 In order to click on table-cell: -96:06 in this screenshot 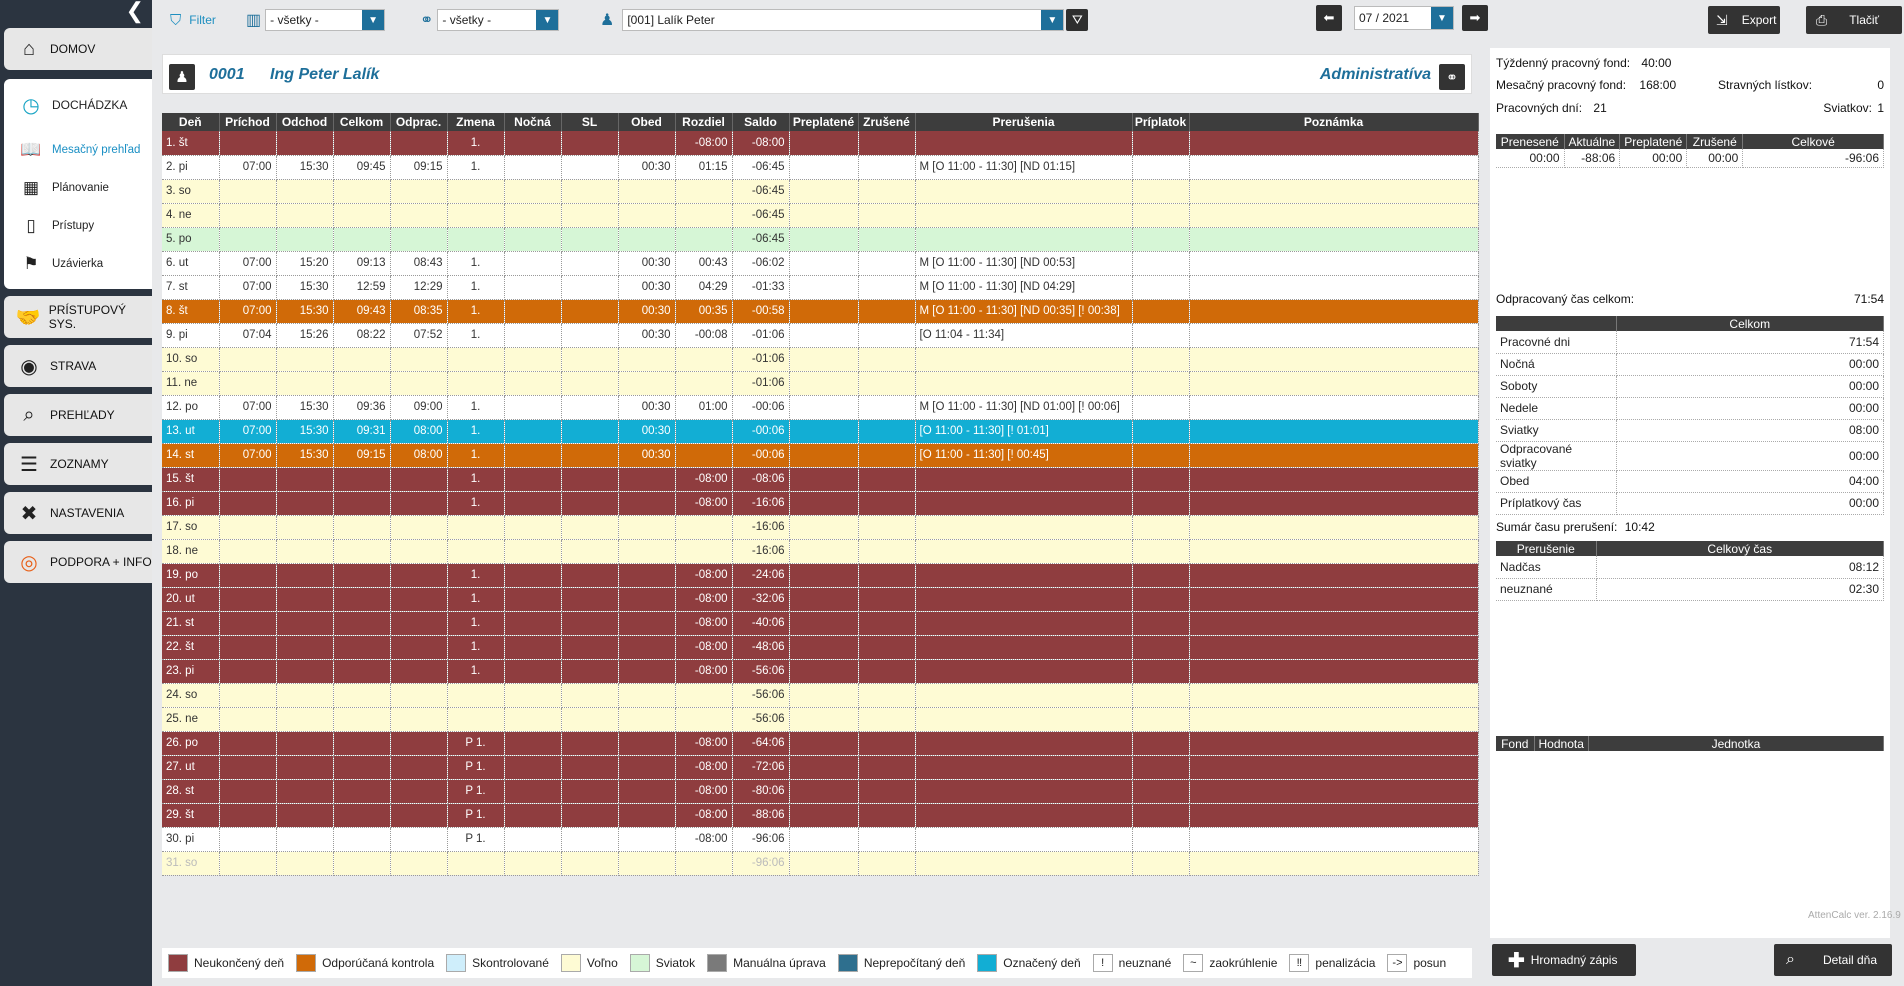, I will do `click(761, 839)`.